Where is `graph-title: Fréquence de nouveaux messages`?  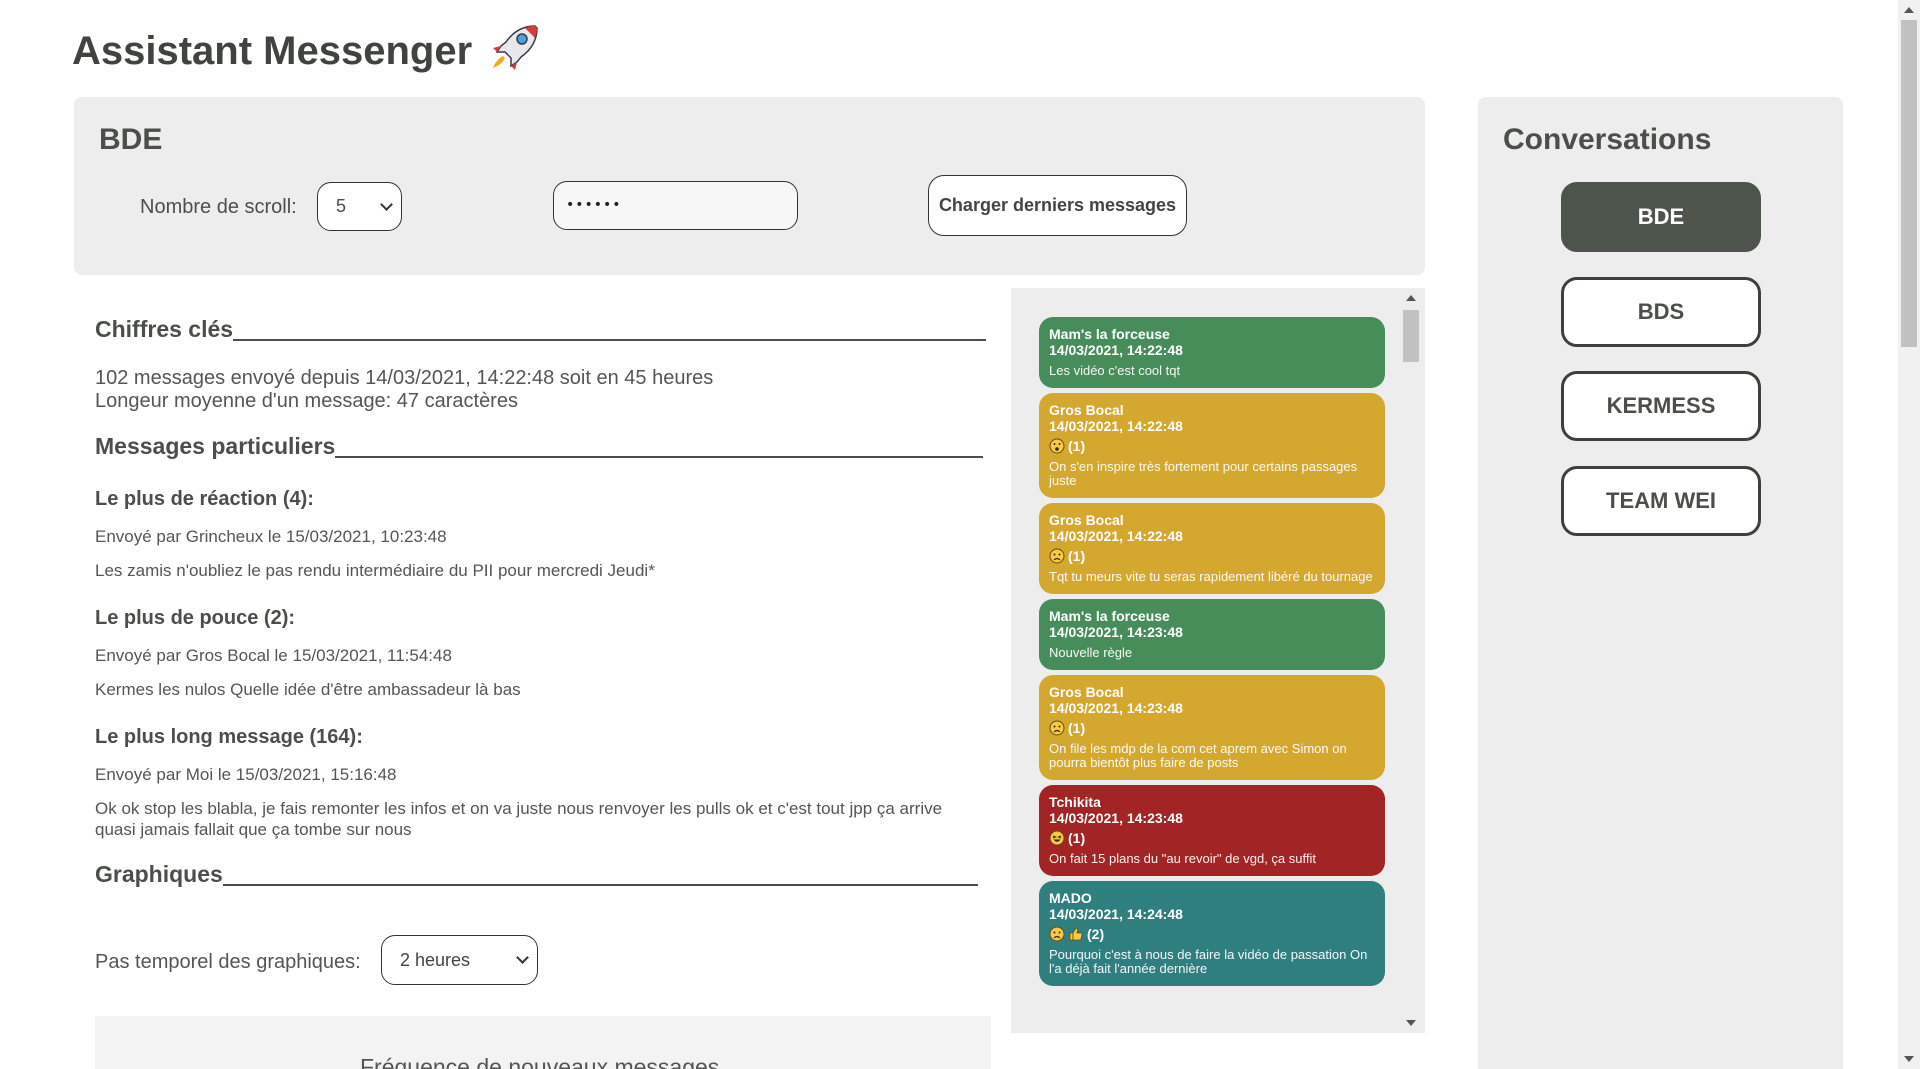 graph-title: Fréquence de nouveaux messages is located at coordinates (540, 1061).